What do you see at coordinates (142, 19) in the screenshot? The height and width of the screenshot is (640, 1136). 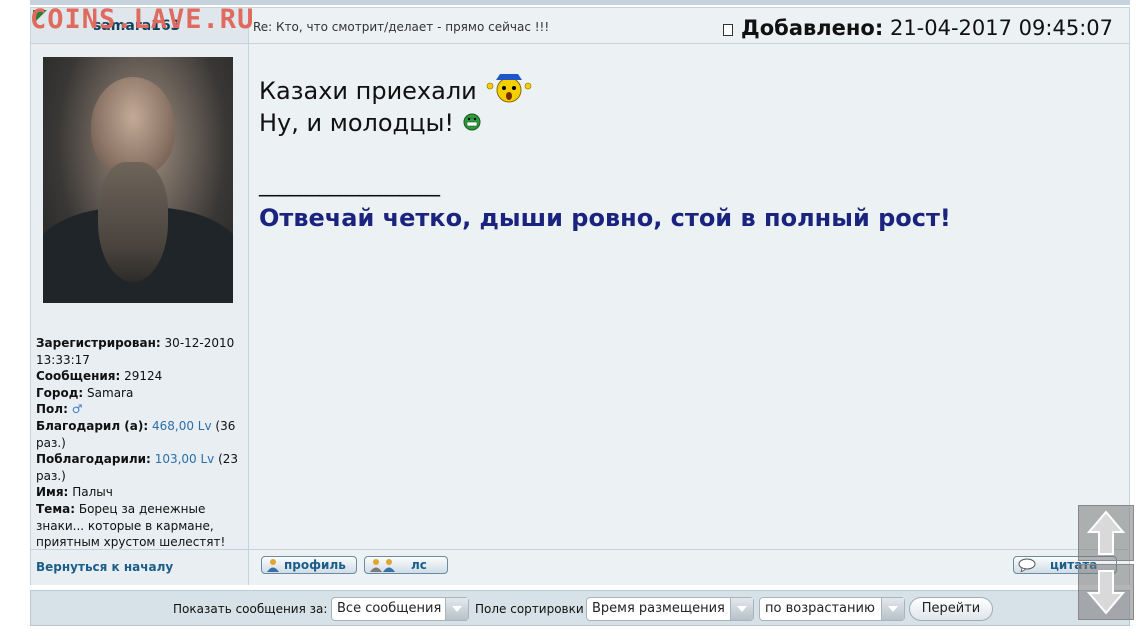 I see `watermark-logo: COINS.LAVE.RU` at bounding box center [142, 19].